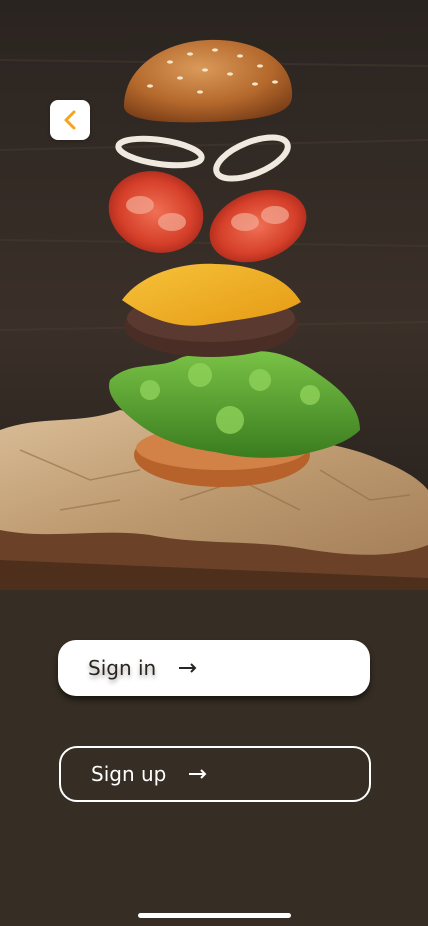 This screenshot has width=428, height=926. I want to click on back-button, so click(70, 120).